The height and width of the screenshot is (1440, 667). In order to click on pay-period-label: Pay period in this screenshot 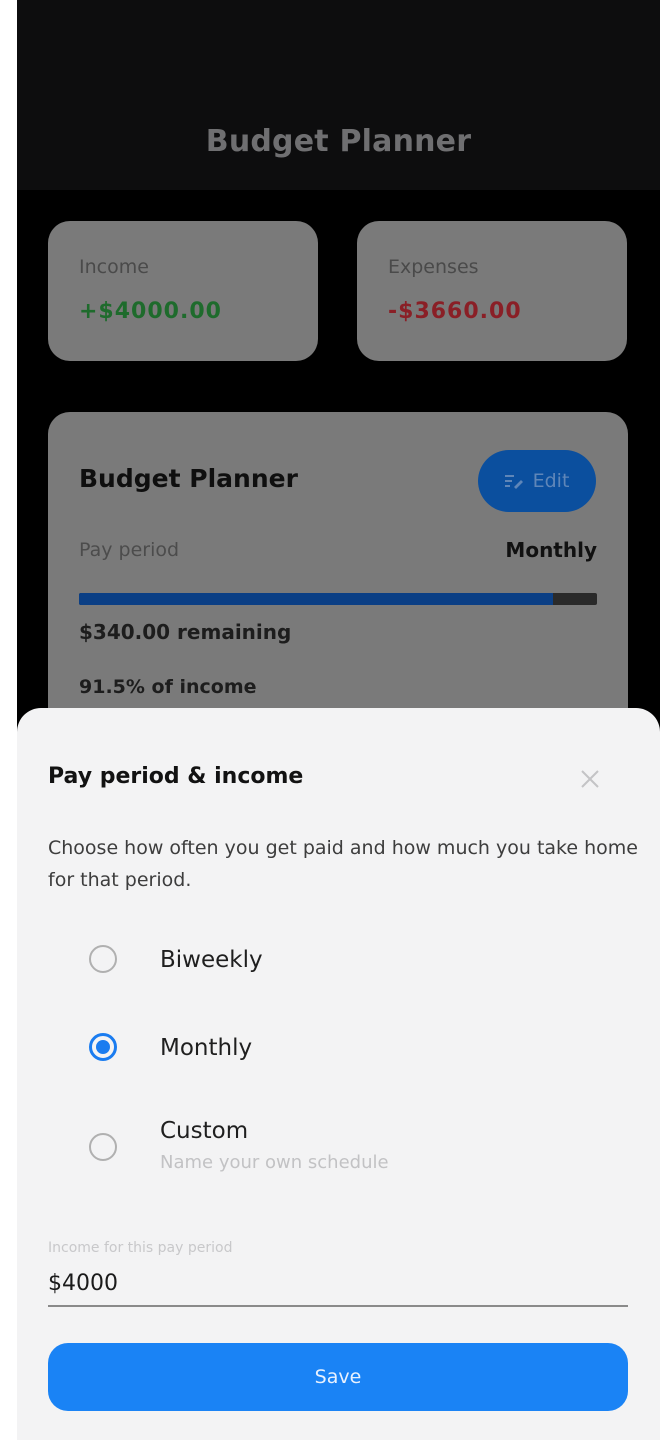, I will do `click(129, 550)`.